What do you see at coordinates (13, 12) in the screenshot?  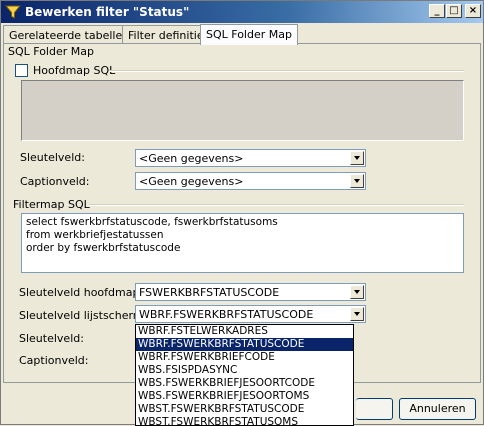 I see `filter-icon` at bounding box center [13, 12].